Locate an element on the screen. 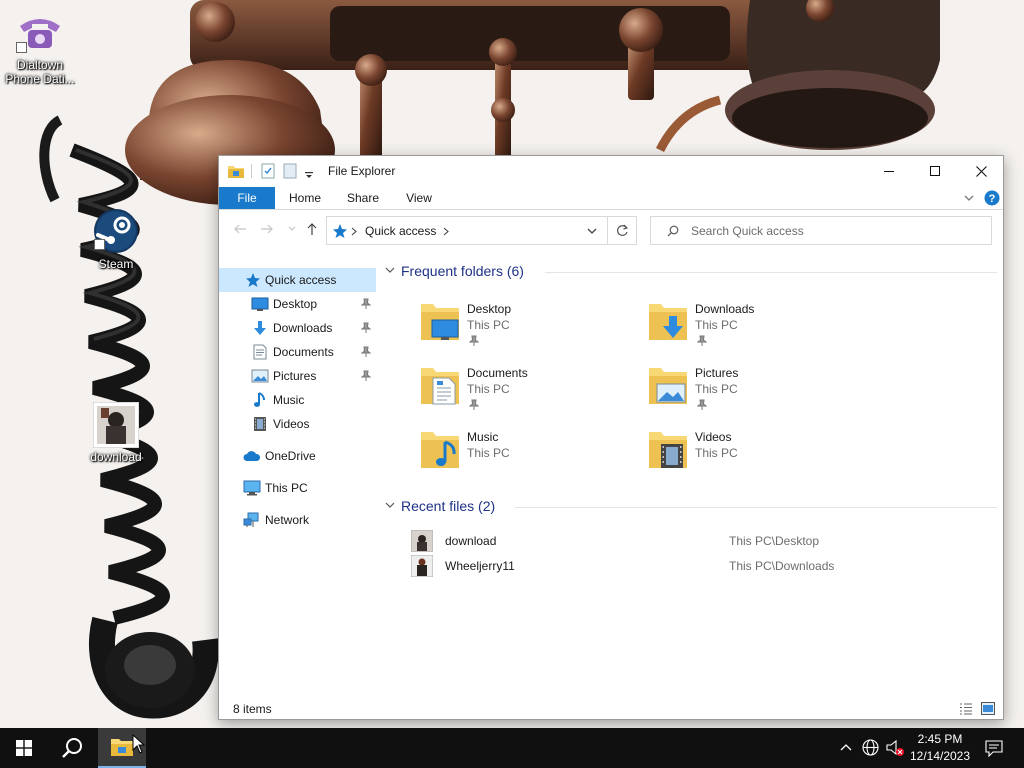 The image size is (1024, 768). folder-tile-videos: Videos This PC is located at coordinates (757, 458).